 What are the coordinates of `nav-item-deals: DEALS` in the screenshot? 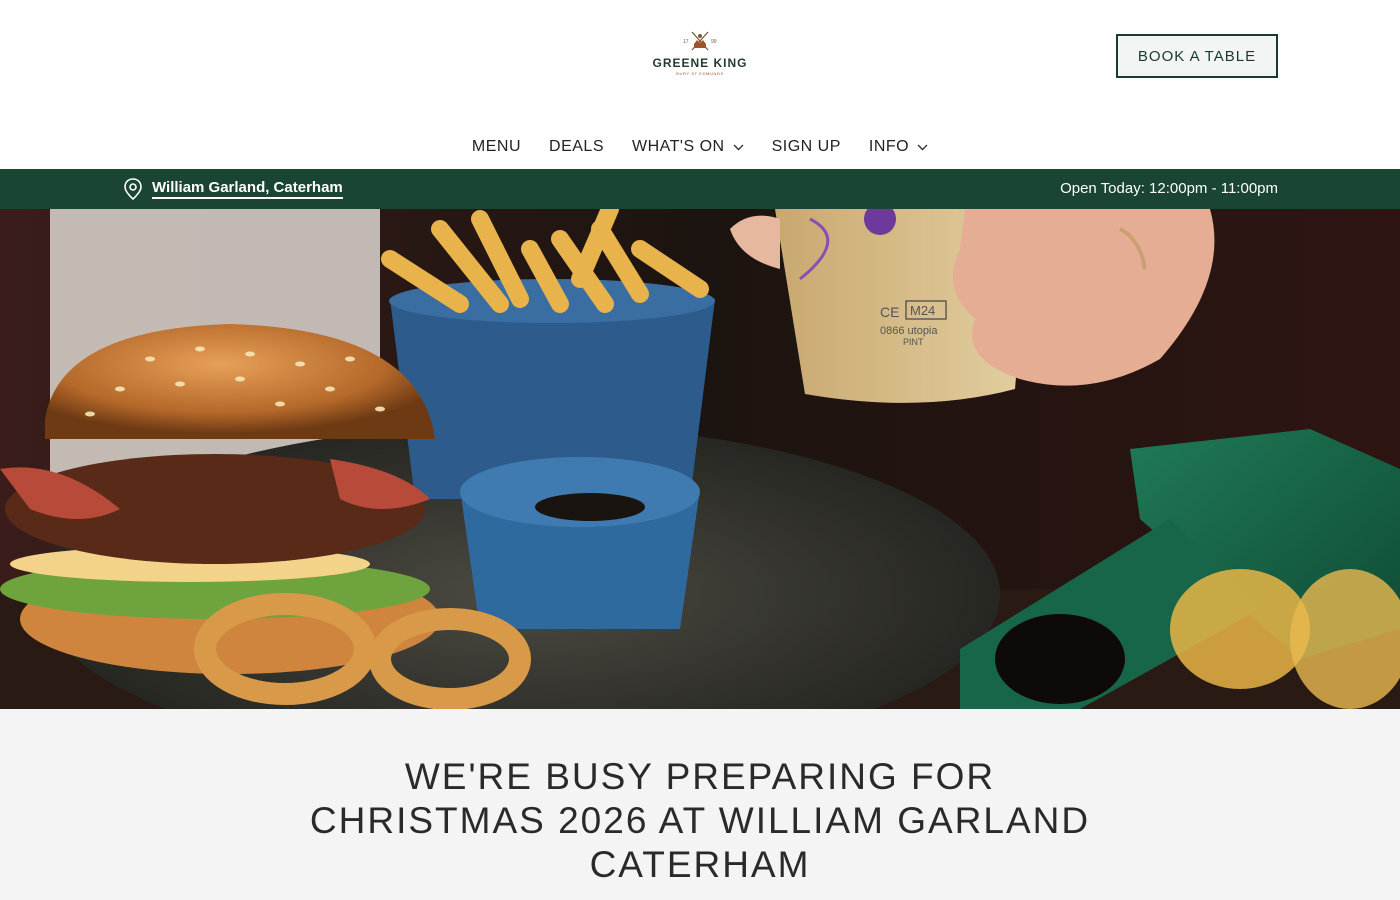 It's located at (576, 147).